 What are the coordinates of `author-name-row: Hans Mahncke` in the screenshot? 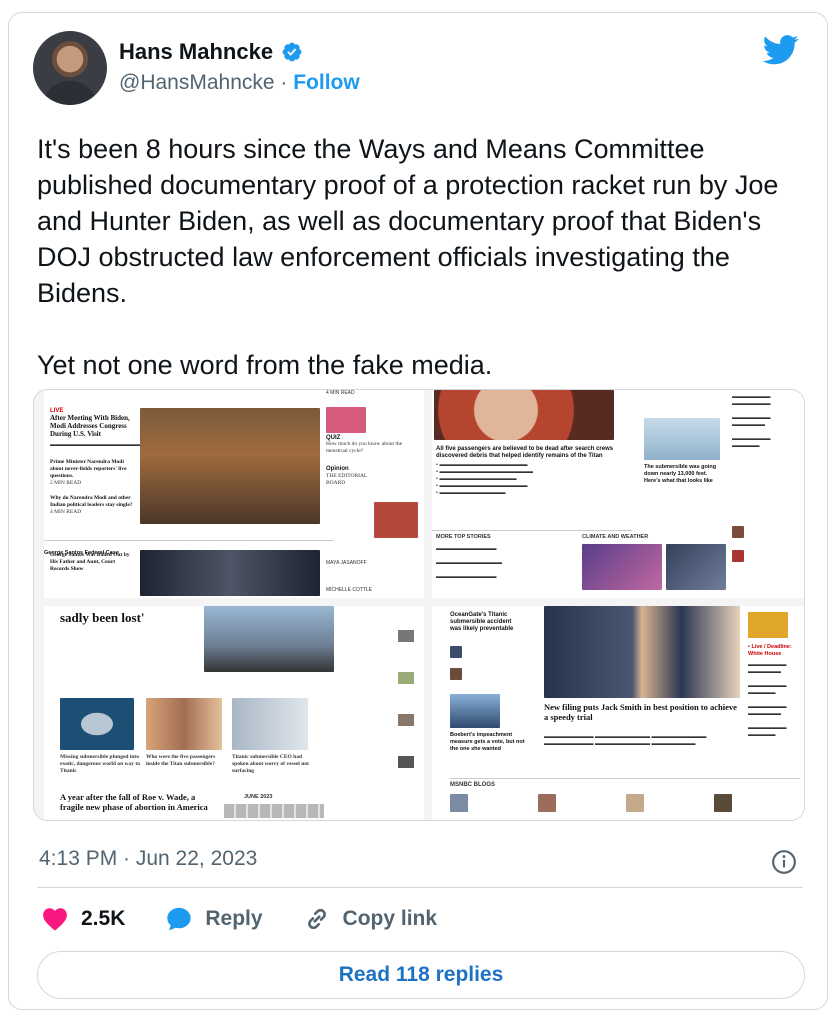 It's located at (211, 52).